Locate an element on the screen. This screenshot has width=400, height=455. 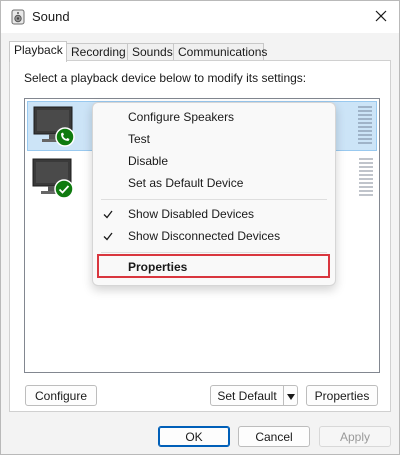
menu-item-set-default-device: Set as Default Device is located at coordinates (214, 184).